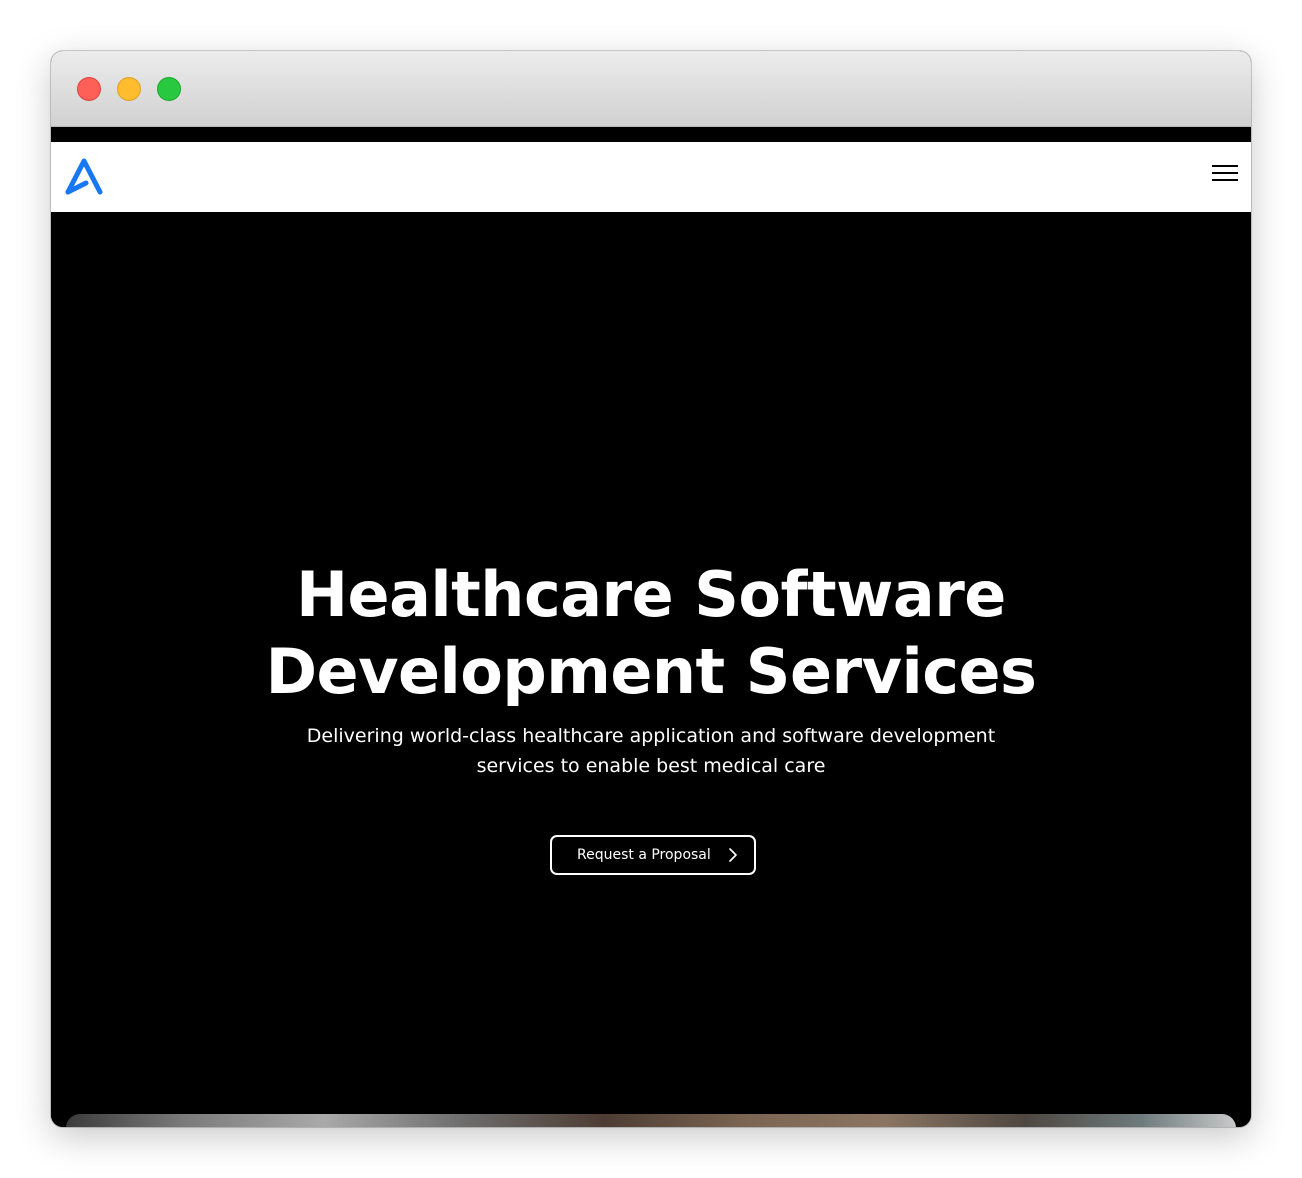  I want to click on hero-title: Healthcare Software Development Services, so click(651, 633).